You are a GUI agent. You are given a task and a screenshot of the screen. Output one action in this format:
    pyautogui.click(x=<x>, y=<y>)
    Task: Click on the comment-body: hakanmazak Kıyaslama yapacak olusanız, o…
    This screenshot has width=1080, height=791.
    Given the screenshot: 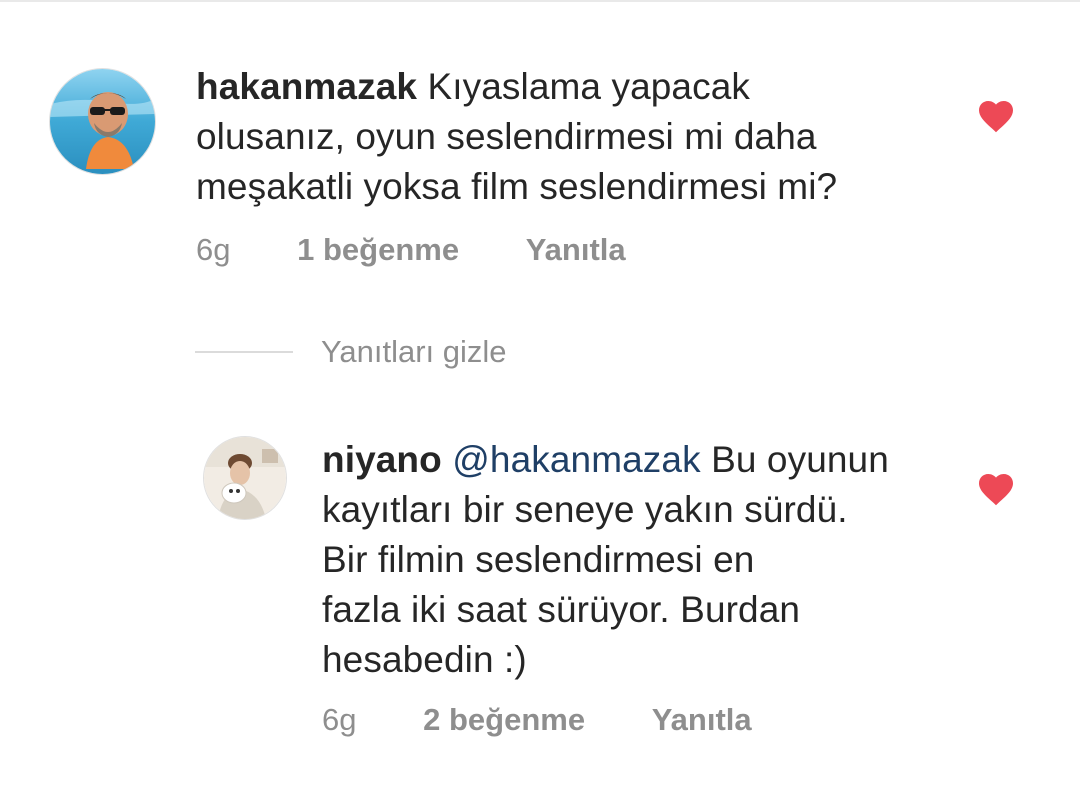 What is the action you would take?
    pyautogui.click(x=576, y=137)
    